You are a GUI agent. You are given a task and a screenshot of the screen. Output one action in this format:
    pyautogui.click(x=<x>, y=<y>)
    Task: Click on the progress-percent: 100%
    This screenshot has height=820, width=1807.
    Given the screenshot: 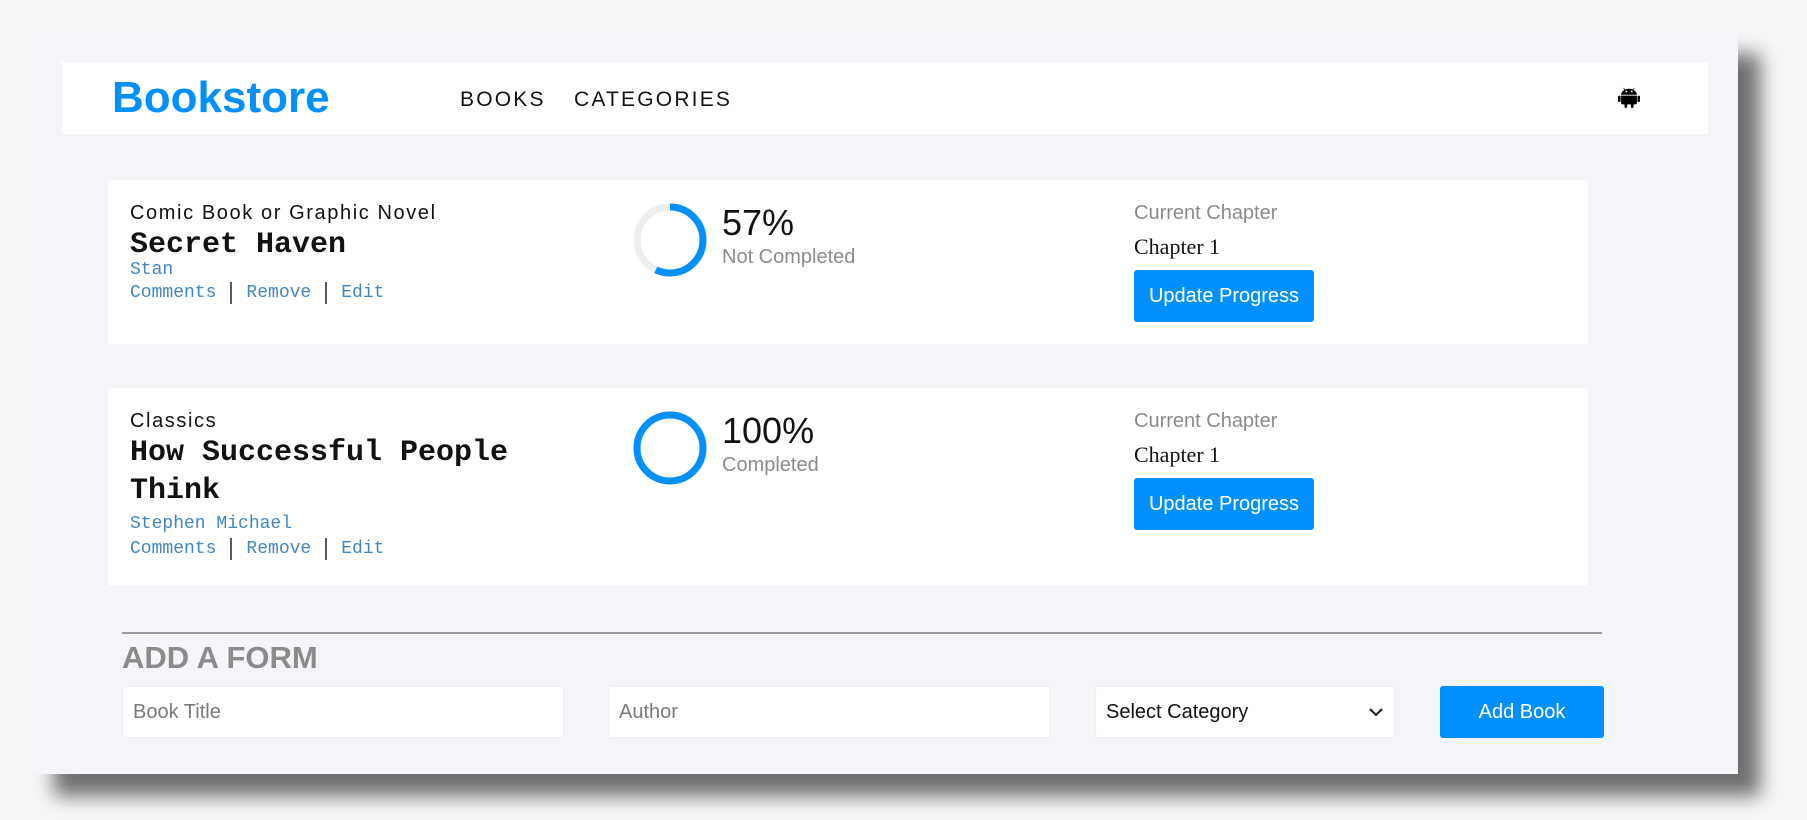 What is the action you would take?
    pyautogui.click(x=768, y=430)
    